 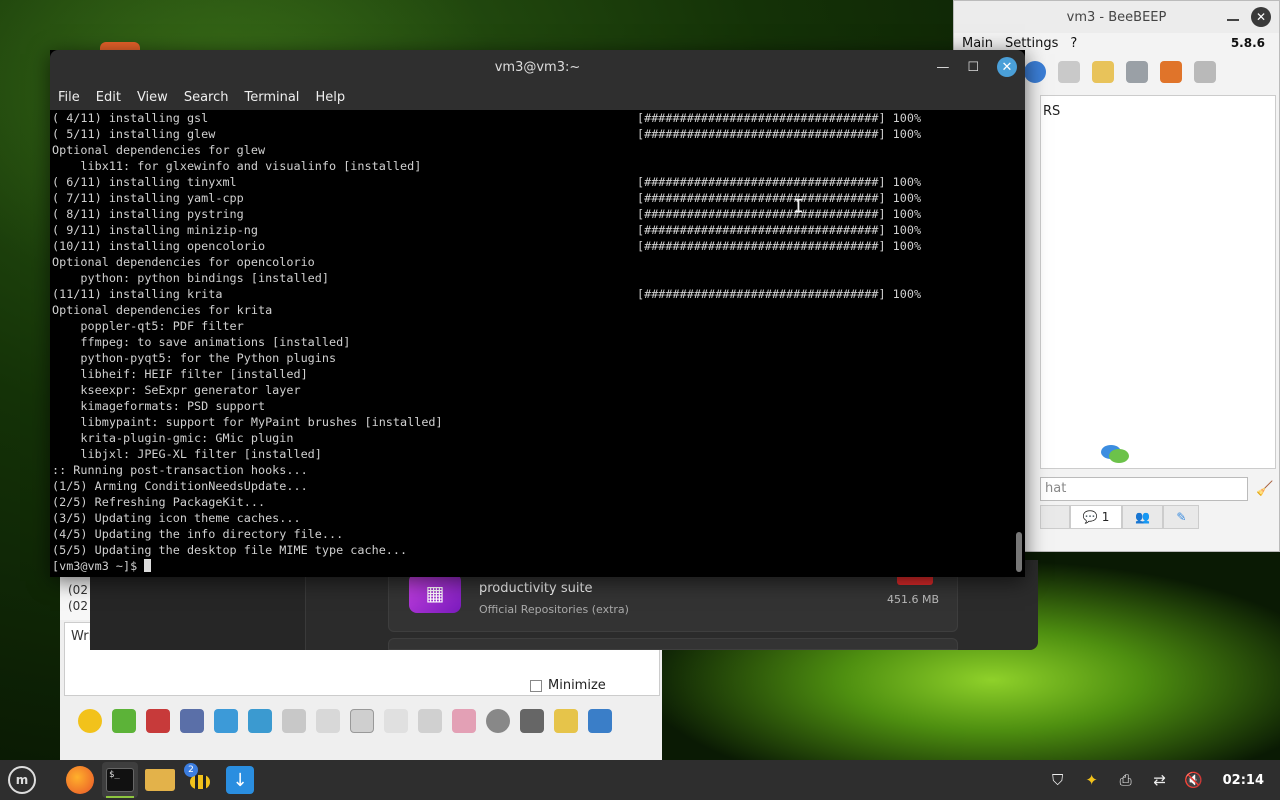 I want to click on spellcheck-icon, so click(x=294, y=721).